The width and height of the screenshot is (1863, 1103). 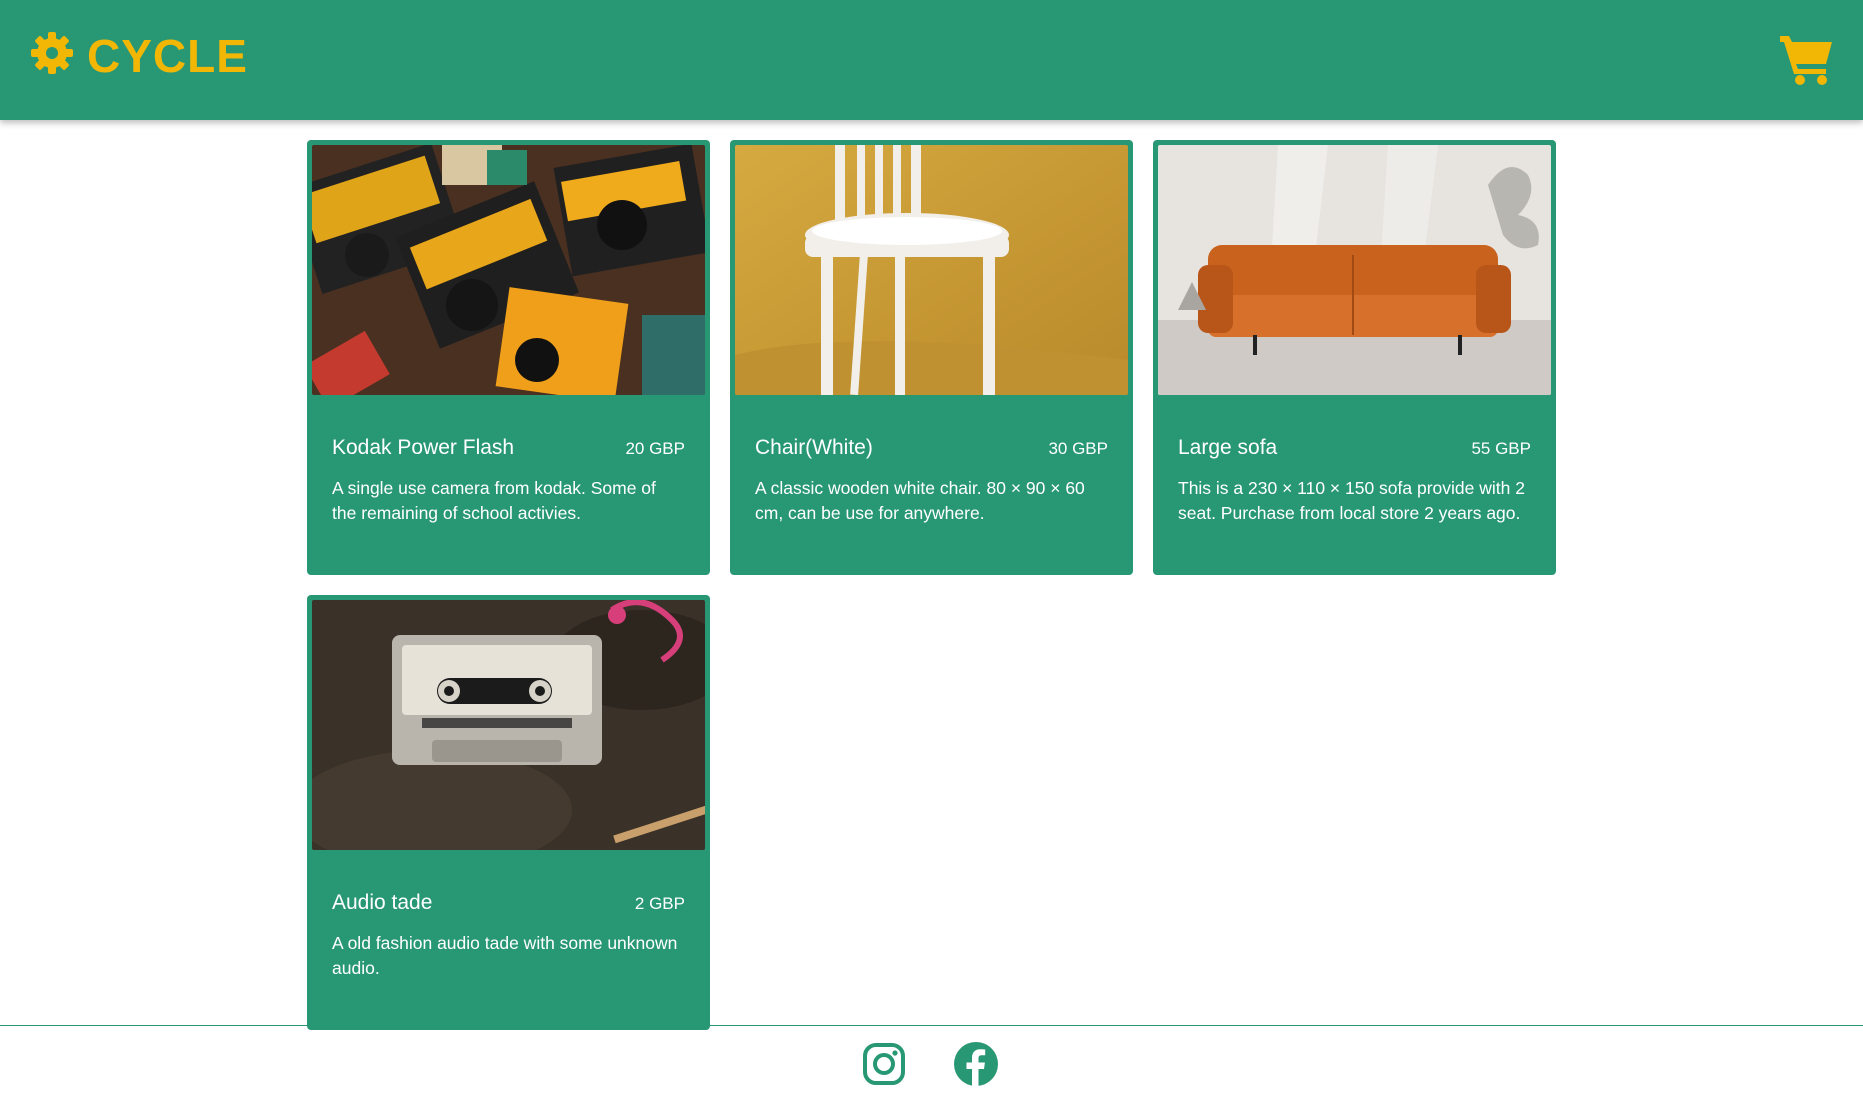 I want to click on product-header: Large sofa 55 GBP, so click(x=1354, y=448).